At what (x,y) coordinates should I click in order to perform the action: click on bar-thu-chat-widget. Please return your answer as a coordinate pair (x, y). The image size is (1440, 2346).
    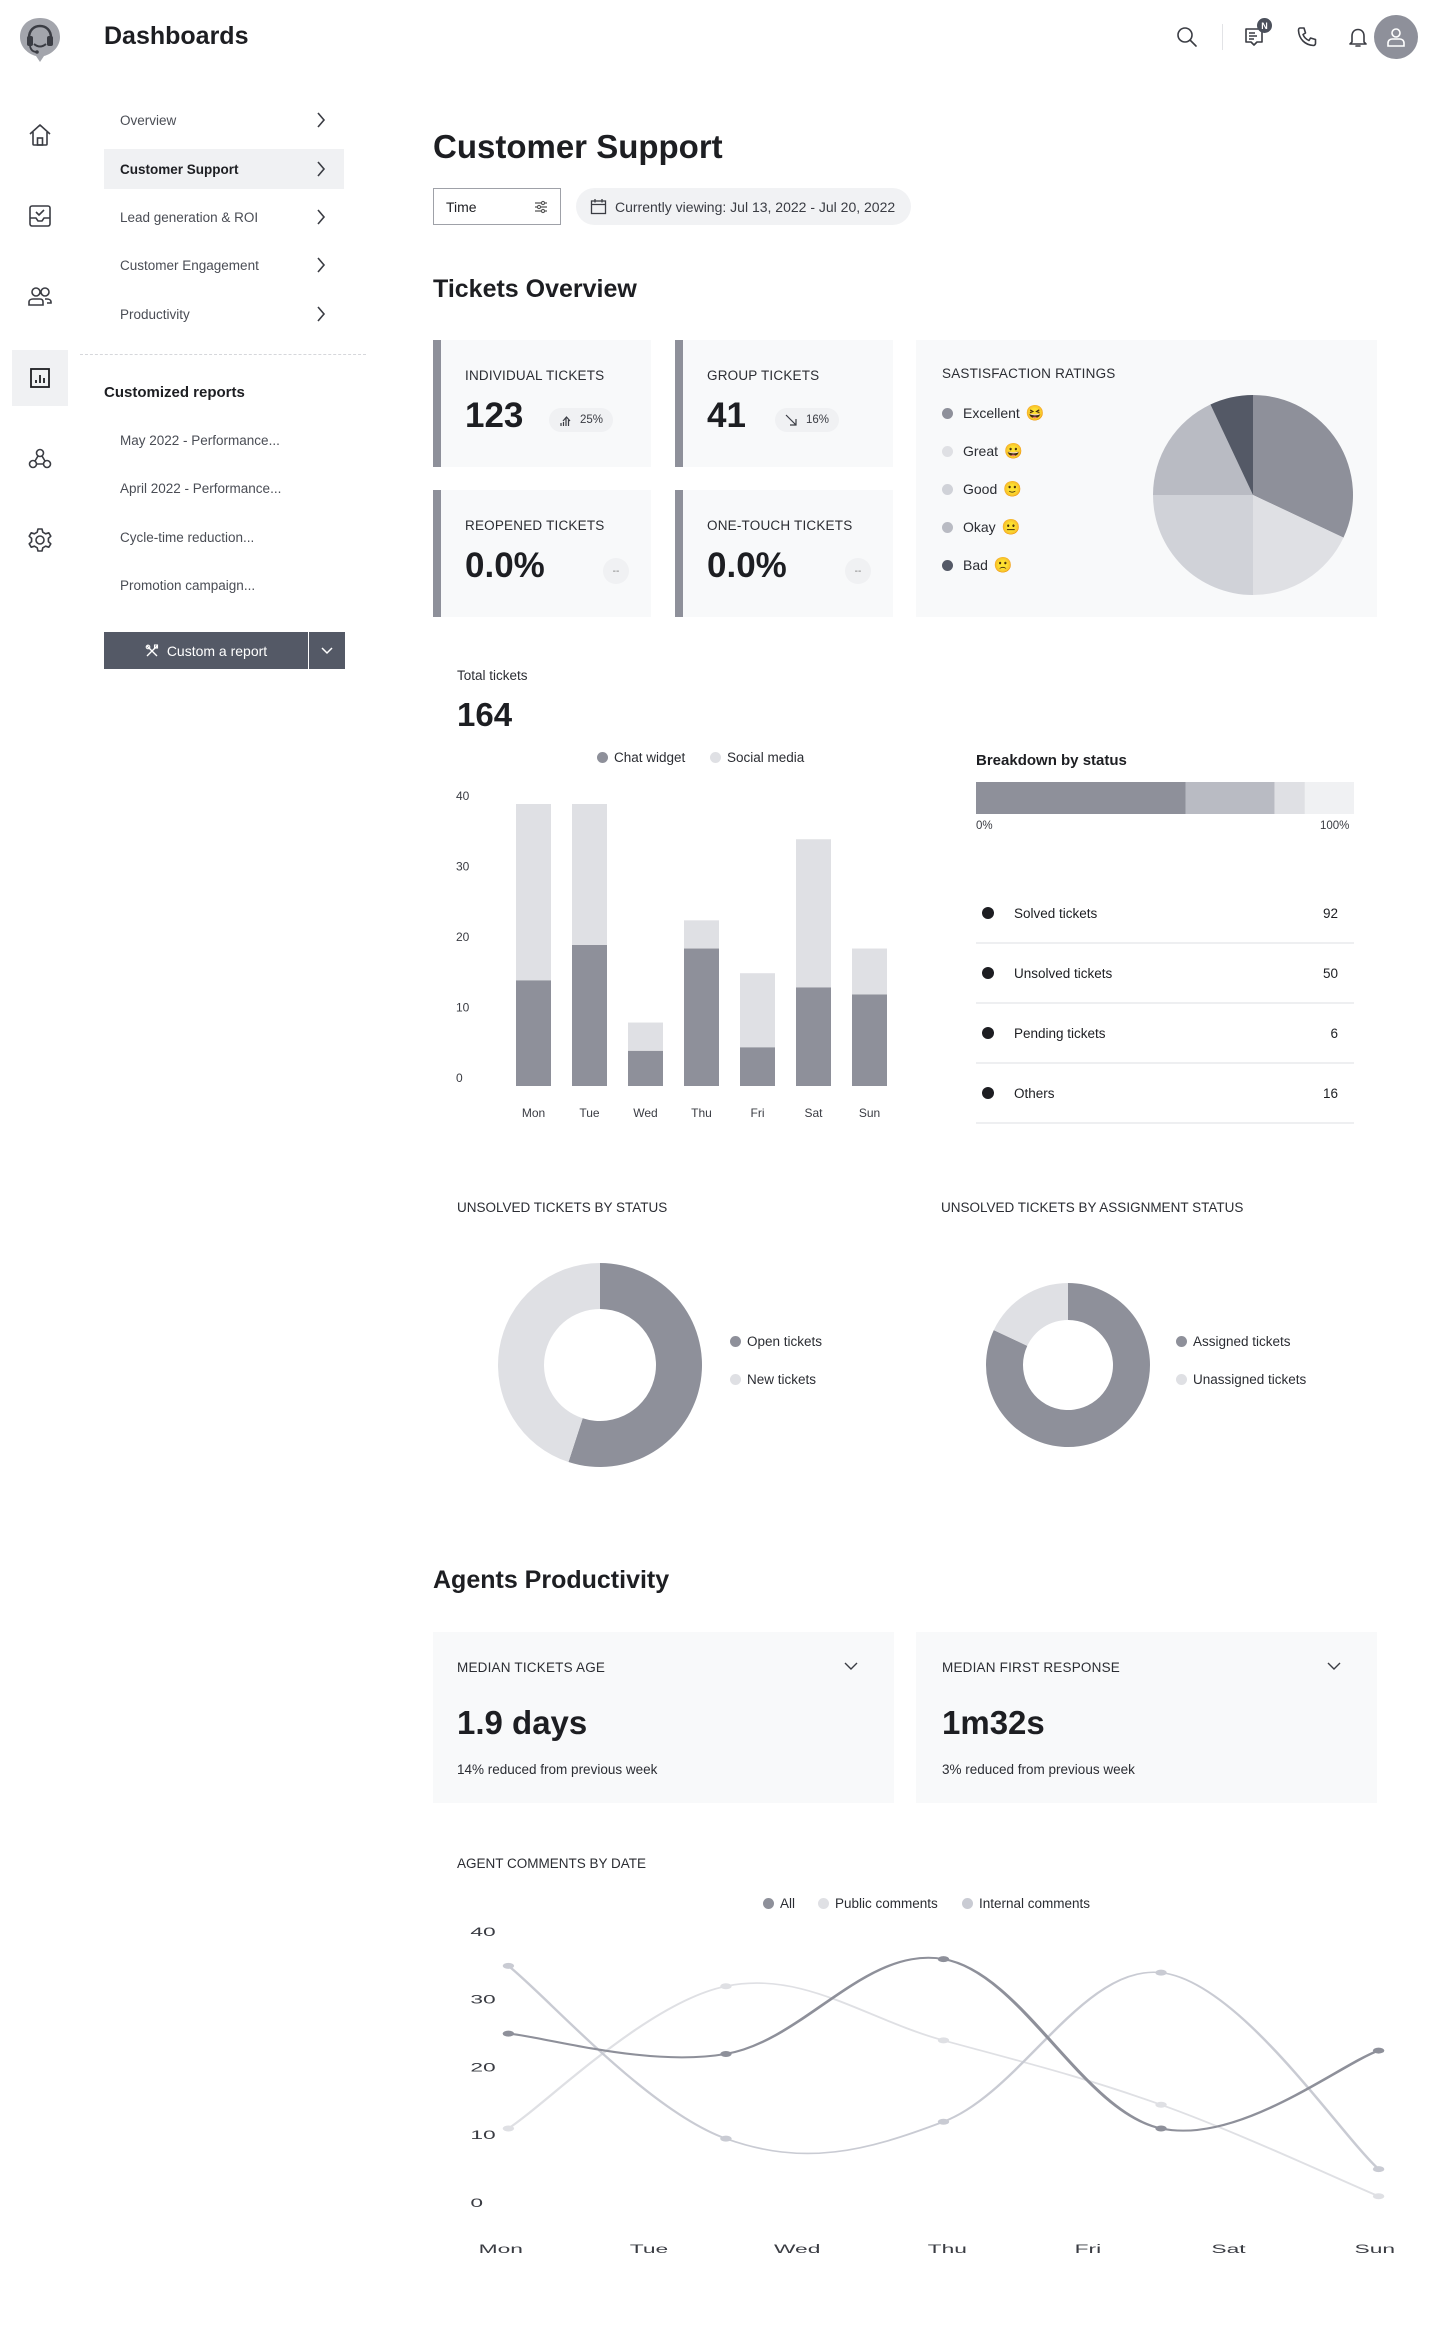
    Looking at the image, I should click on (701, 1017).